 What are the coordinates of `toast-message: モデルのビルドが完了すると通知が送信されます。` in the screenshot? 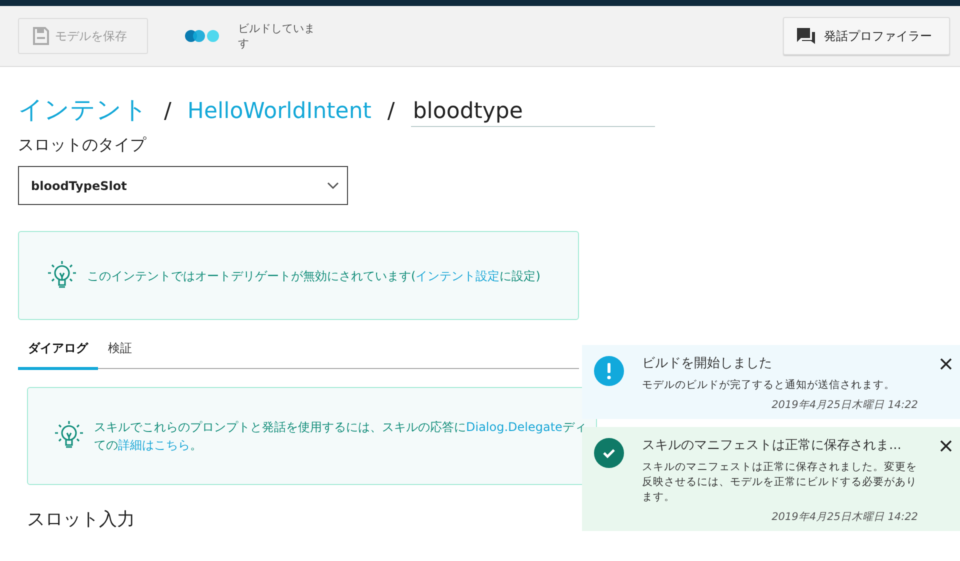 It's located at (769, 385).